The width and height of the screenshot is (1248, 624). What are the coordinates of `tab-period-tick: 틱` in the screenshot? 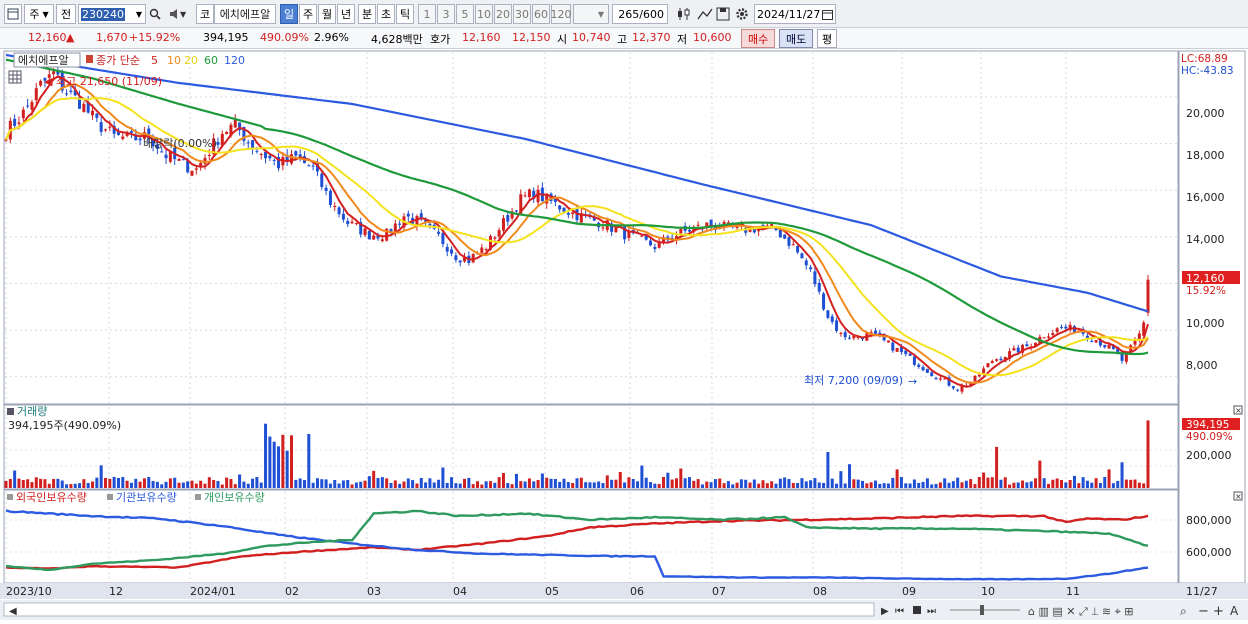 It's located at (405, 14).